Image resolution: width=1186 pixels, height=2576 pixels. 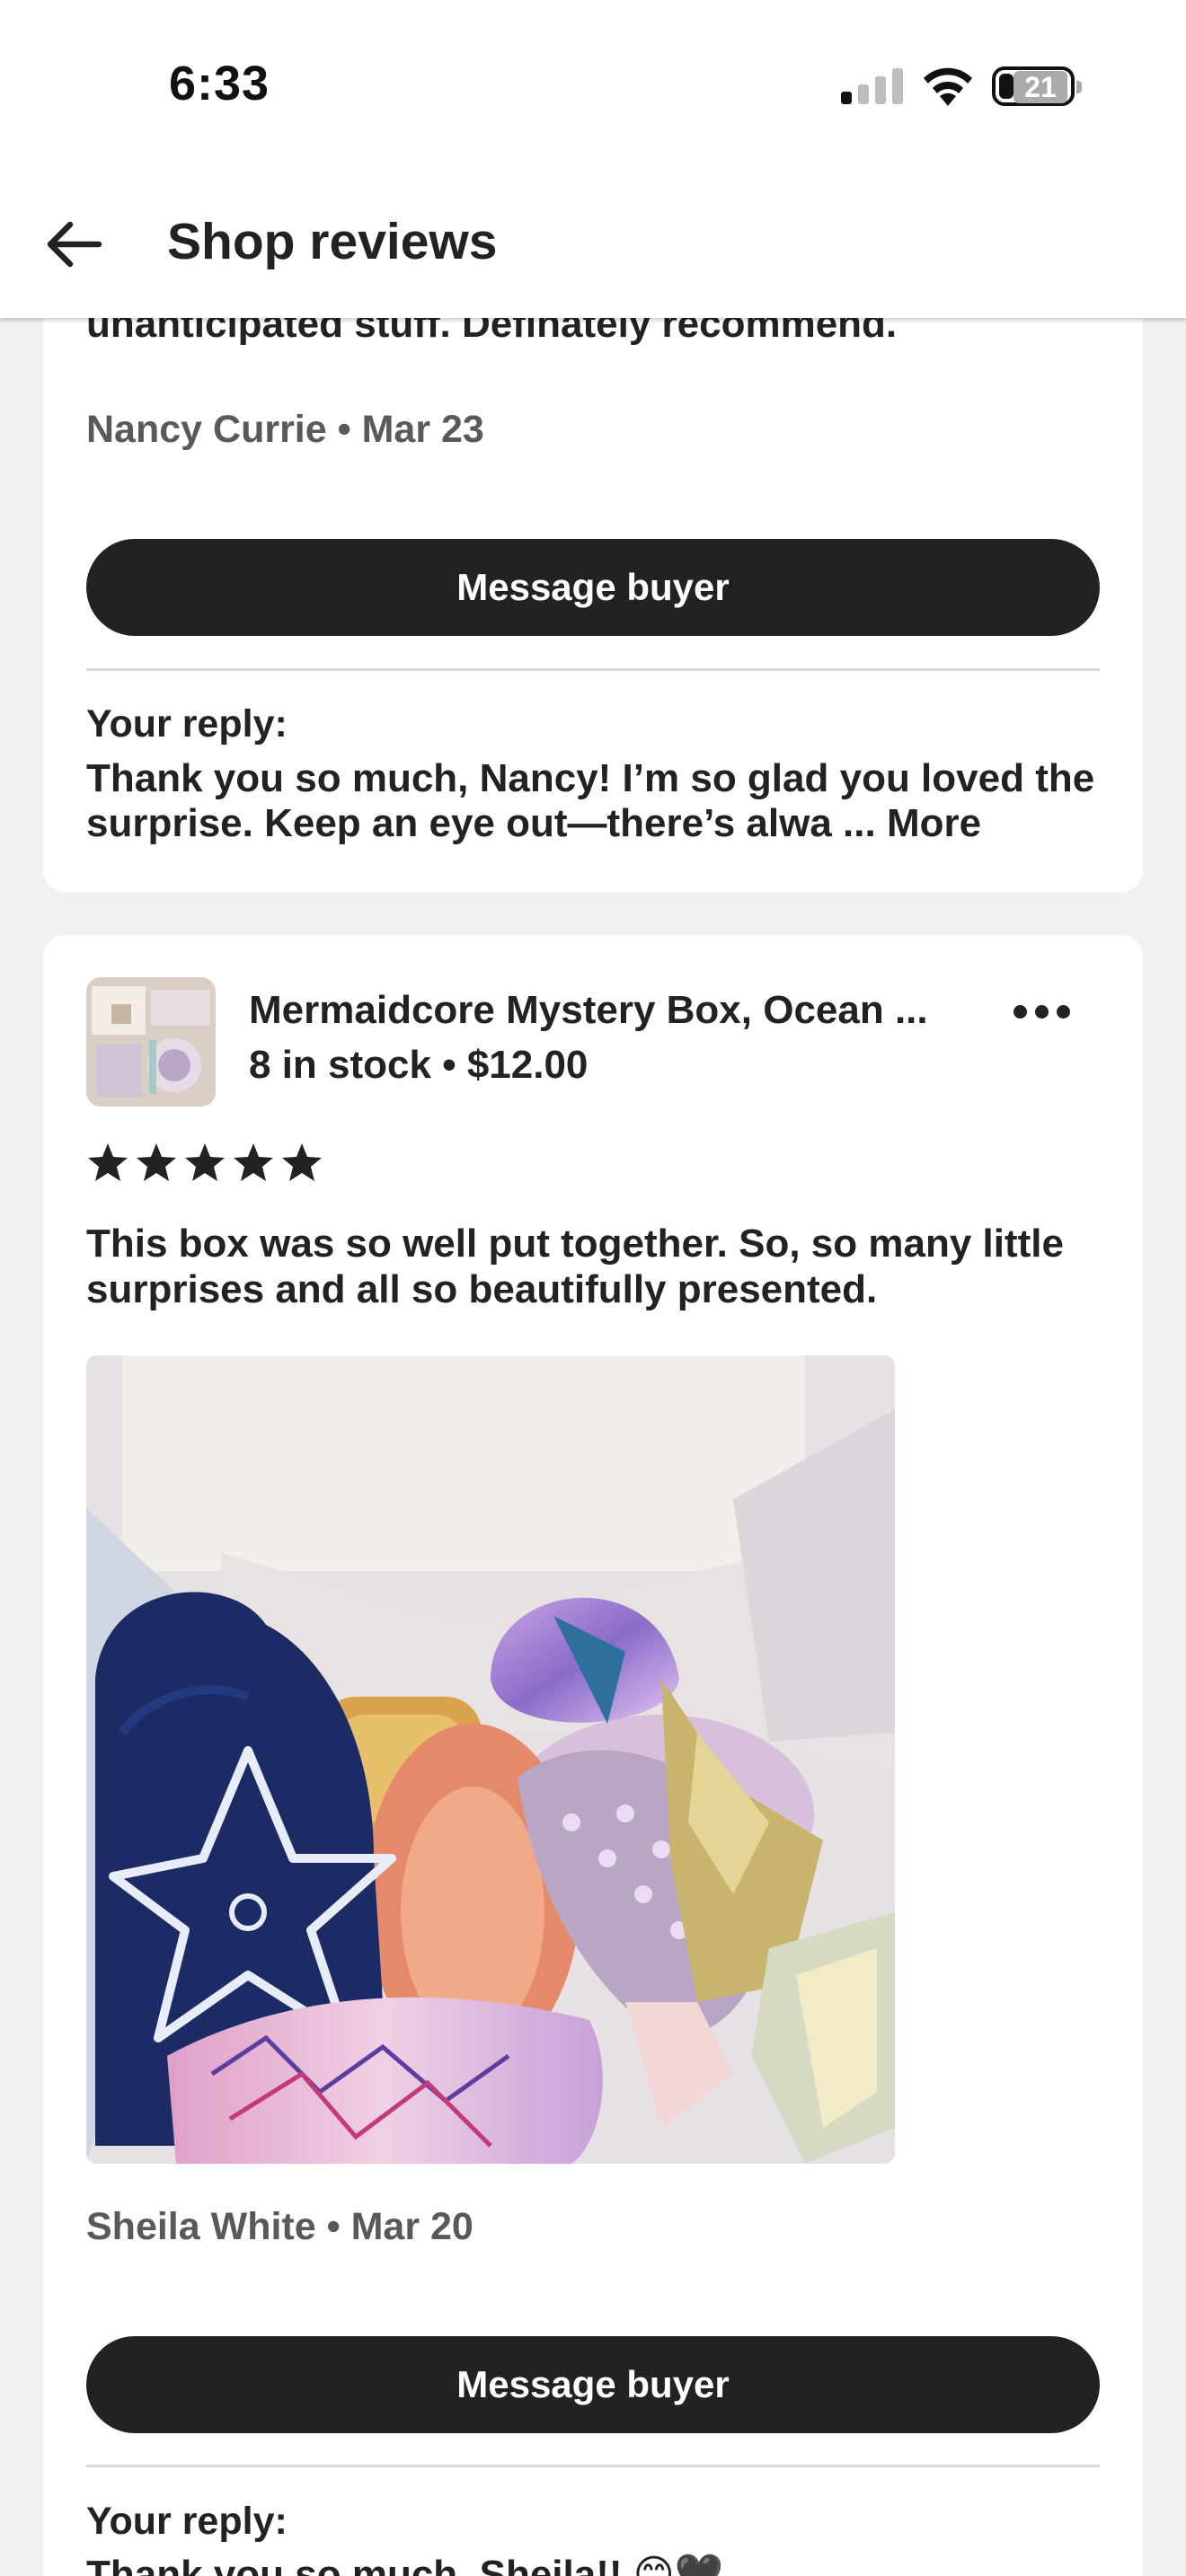 What do you see at coordinates (1040, 87) in the screenshot?
I see `battery-level: 21` at bounding box center [1040, 87].